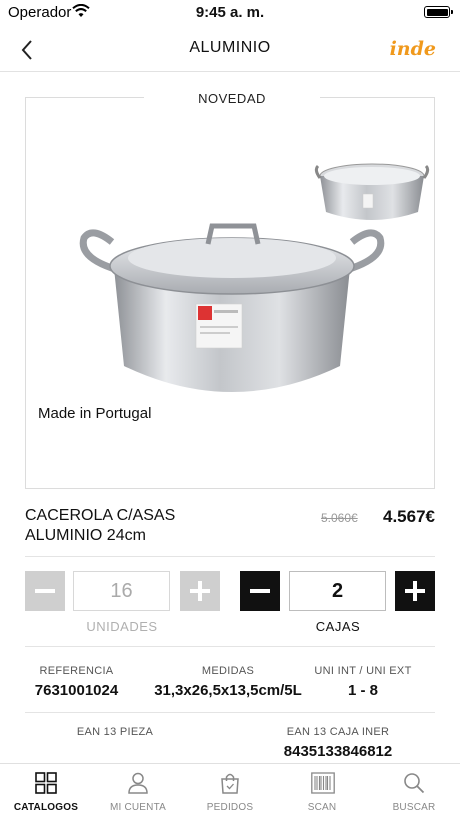 Image resolution: width=460 pixels, height=818 pixels. What do you see at coordinates (412, 49) in the screenshot?
I see `brand-logo: inde` at bounding box center [412, 49].